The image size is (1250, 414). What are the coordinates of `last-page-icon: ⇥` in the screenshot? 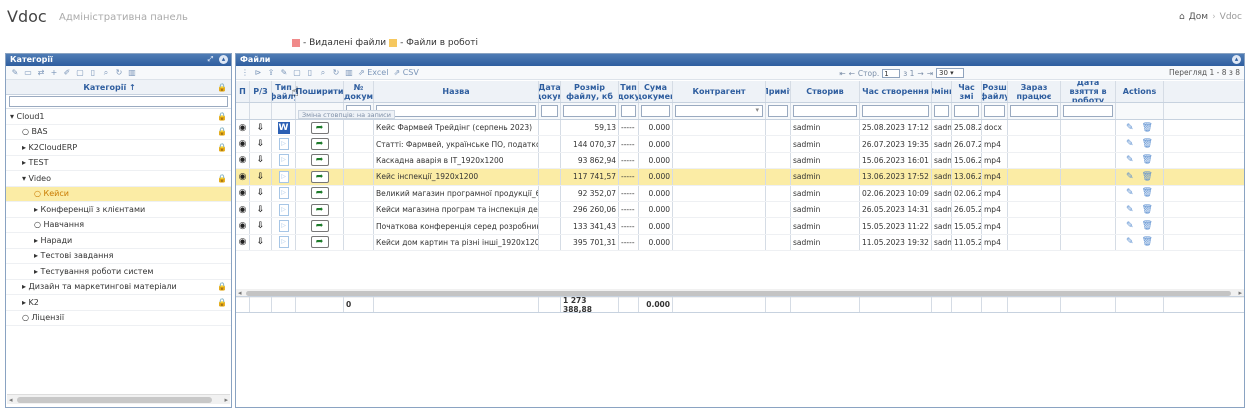 It's located at (930, 73).